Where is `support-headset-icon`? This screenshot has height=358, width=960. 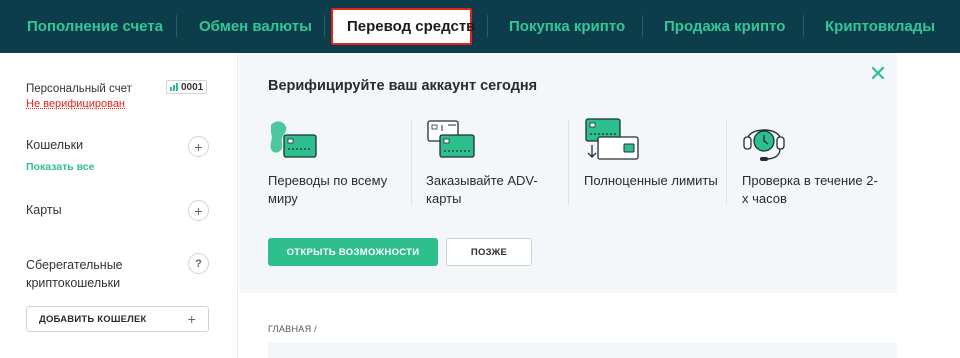
support-headset-icon is located at coordinates (764, 145).